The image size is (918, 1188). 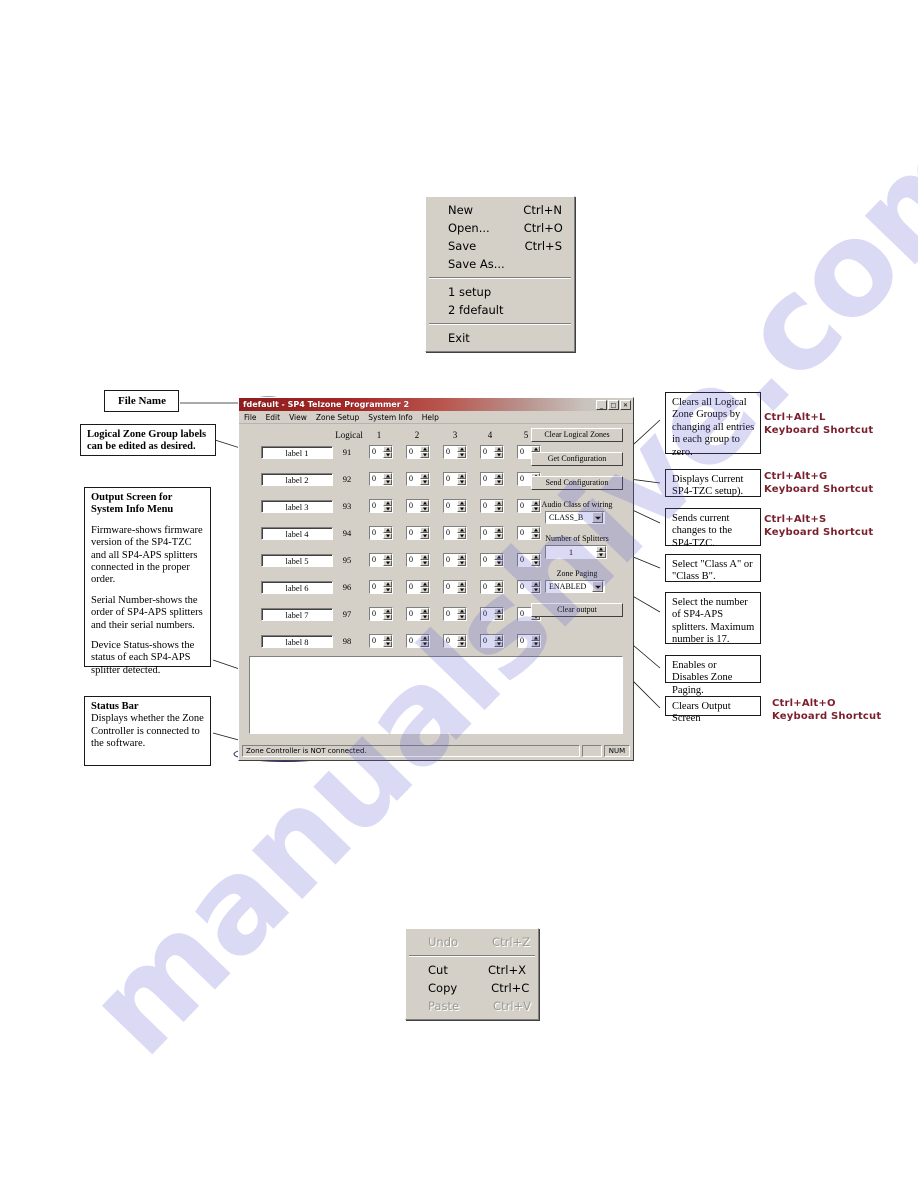 What do you see at coordinates (472, 988) in the screenshot?
I see `menu-item-copy: Copy Ctrl+C` at bounding box center [472, 988].